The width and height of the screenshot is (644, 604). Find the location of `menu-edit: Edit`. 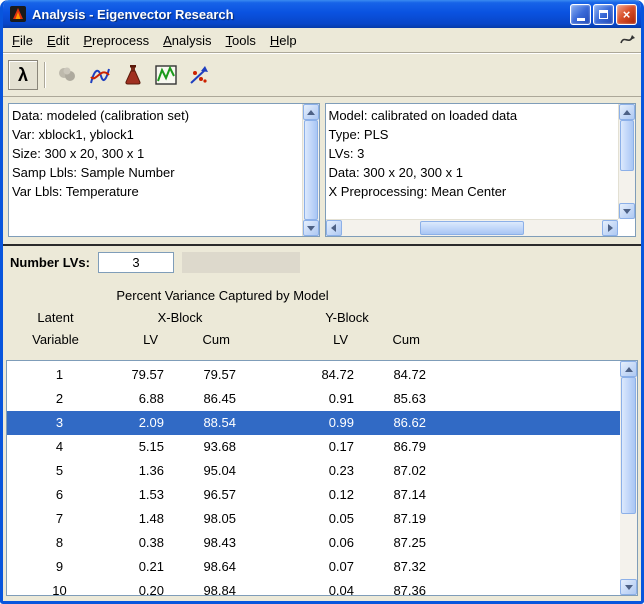

menu-edit: Edit is located at coordinates (58, 40).